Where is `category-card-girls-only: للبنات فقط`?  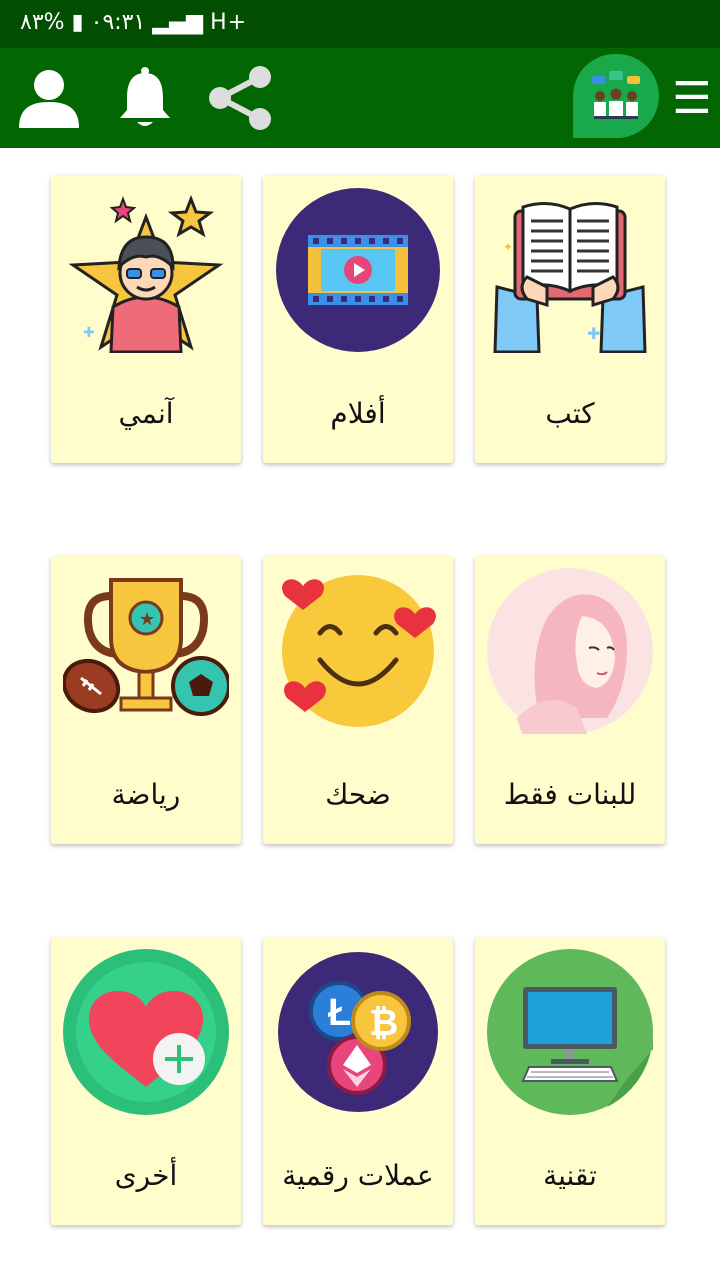
category-card-girls-only: للبنات فقط is located at coordinates (570, 700).